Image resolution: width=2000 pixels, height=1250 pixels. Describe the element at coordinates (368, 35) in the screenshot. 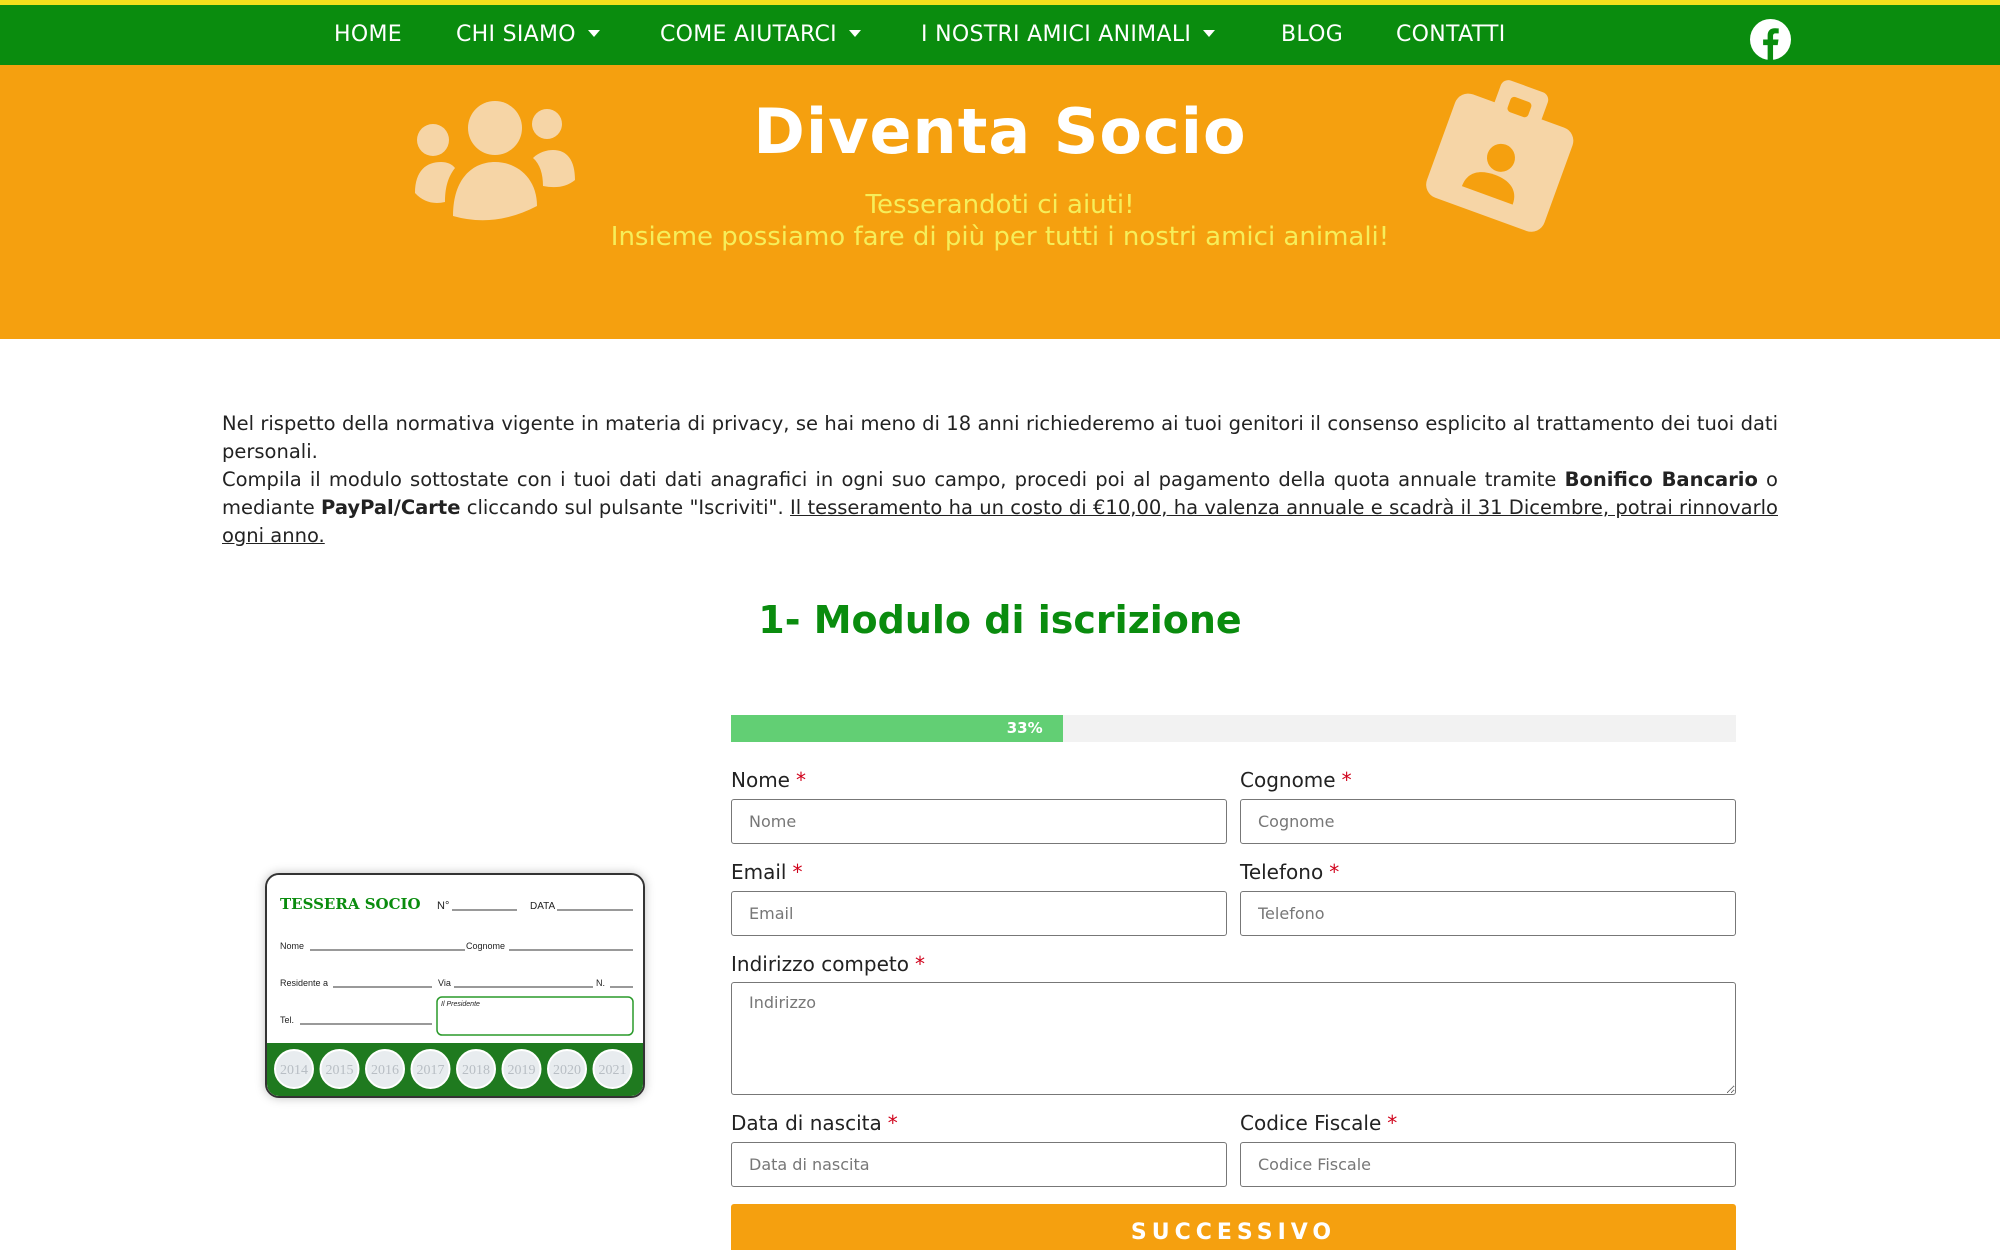

I see `nav-home: HOME` at that location.